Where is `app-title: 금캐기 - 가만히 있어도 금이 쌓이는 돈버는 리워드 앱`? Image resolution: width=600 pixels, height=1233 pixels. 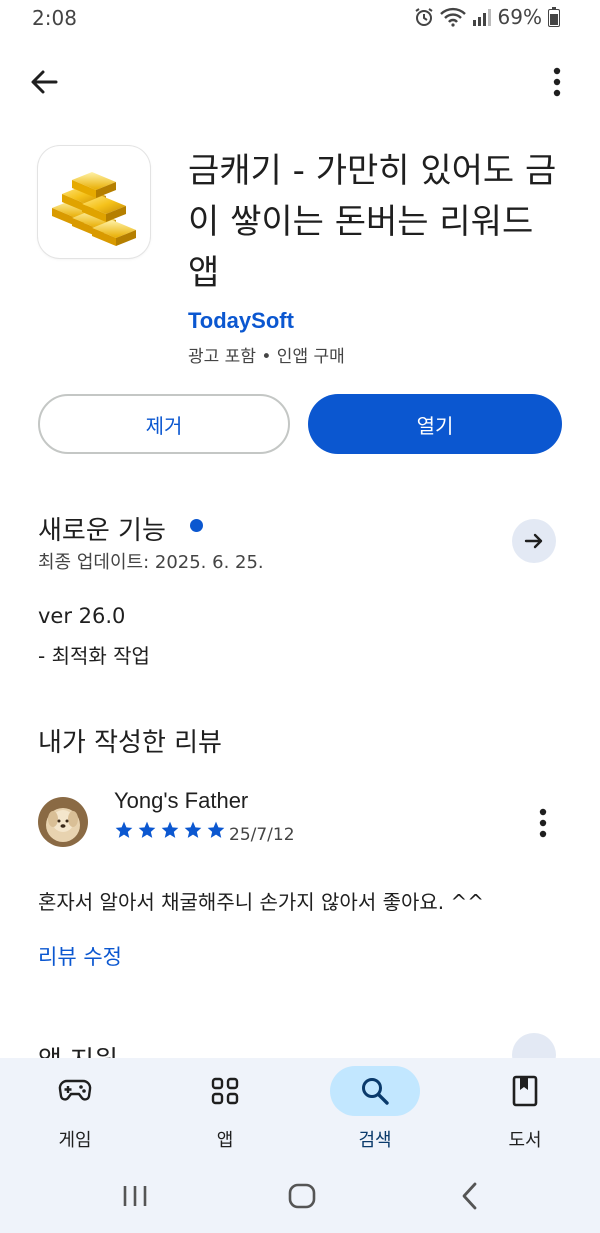 app-title: 금캐기 - 가만히 있어도 금이 쌓이는 돈버는 리워드 앱 is located at coordinates (372, 222).